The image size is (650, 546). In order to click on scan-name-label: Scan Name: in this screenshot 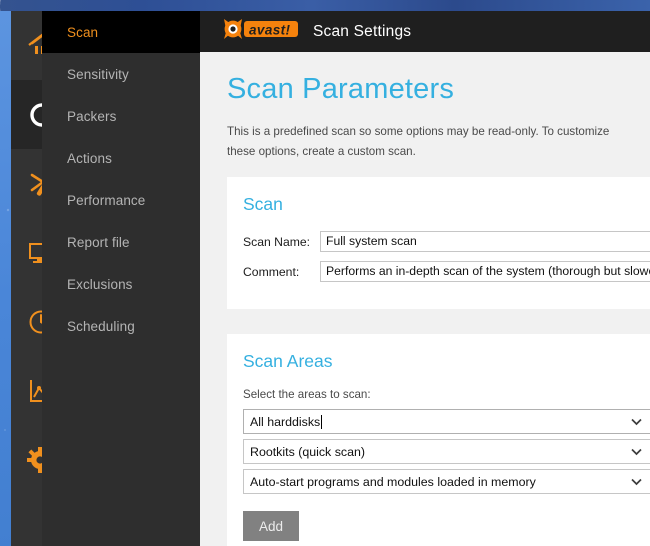, I will do `click(277, 241)`.